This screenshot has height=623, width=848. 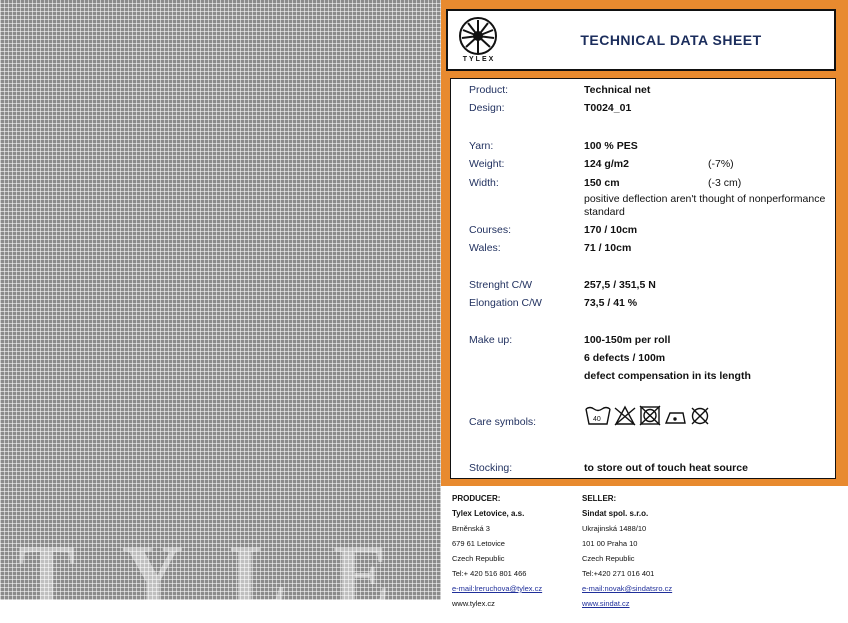 I want to click on note-weight: (-7%), so click(x=721, y=164).